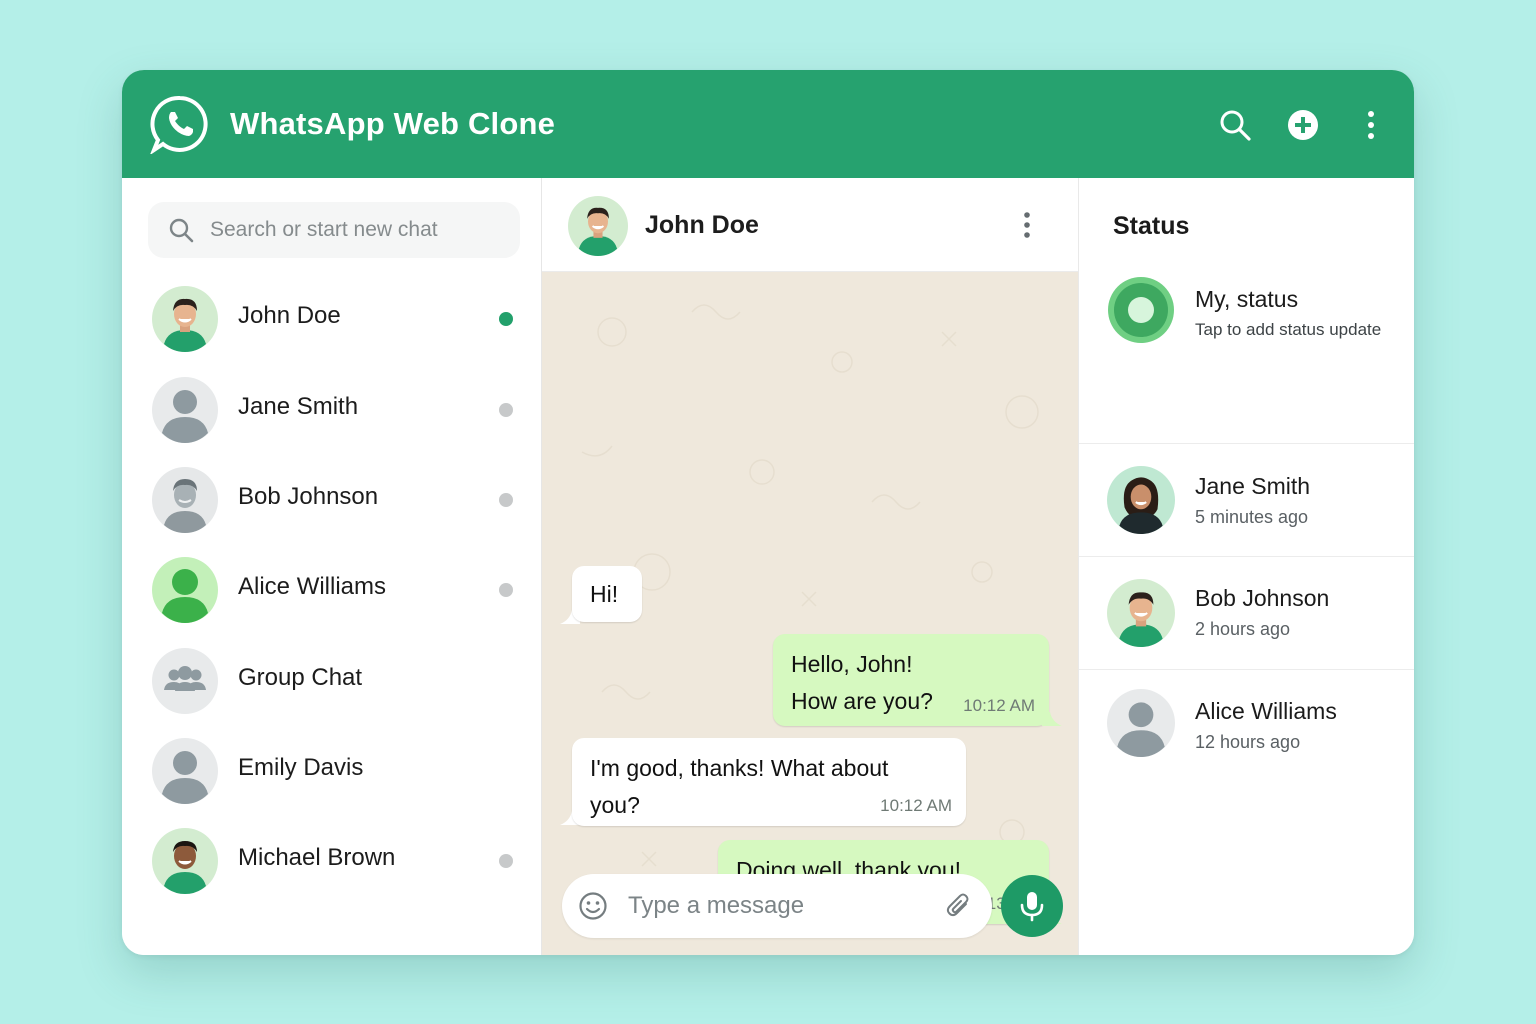  Describe the element at coordinates (810, 225) in the screenshot. I see `conversation-header: John Doe` at that location.